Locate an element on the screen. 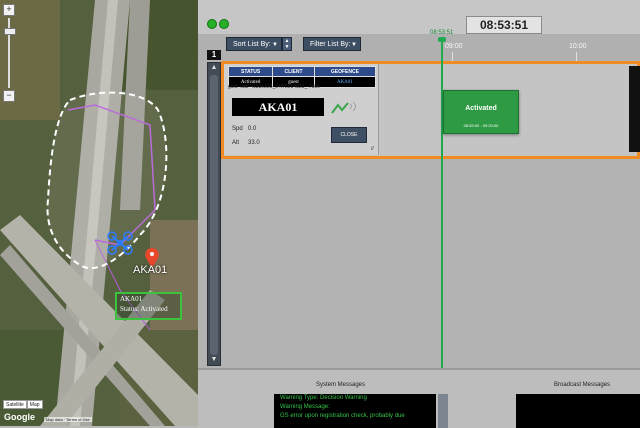  broadcast-messages-list is located at coordinates (578, 411).